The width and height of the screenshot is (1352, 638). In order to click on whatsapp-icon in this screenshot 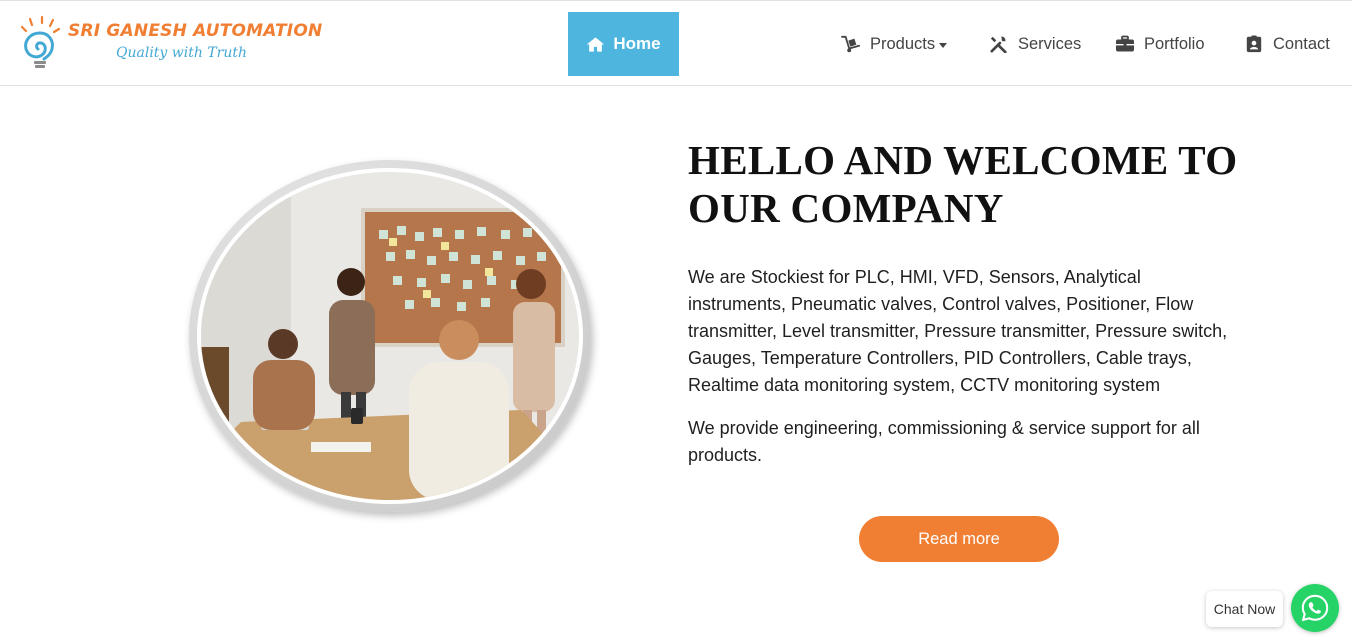, I will do `click(1315, 608)`.